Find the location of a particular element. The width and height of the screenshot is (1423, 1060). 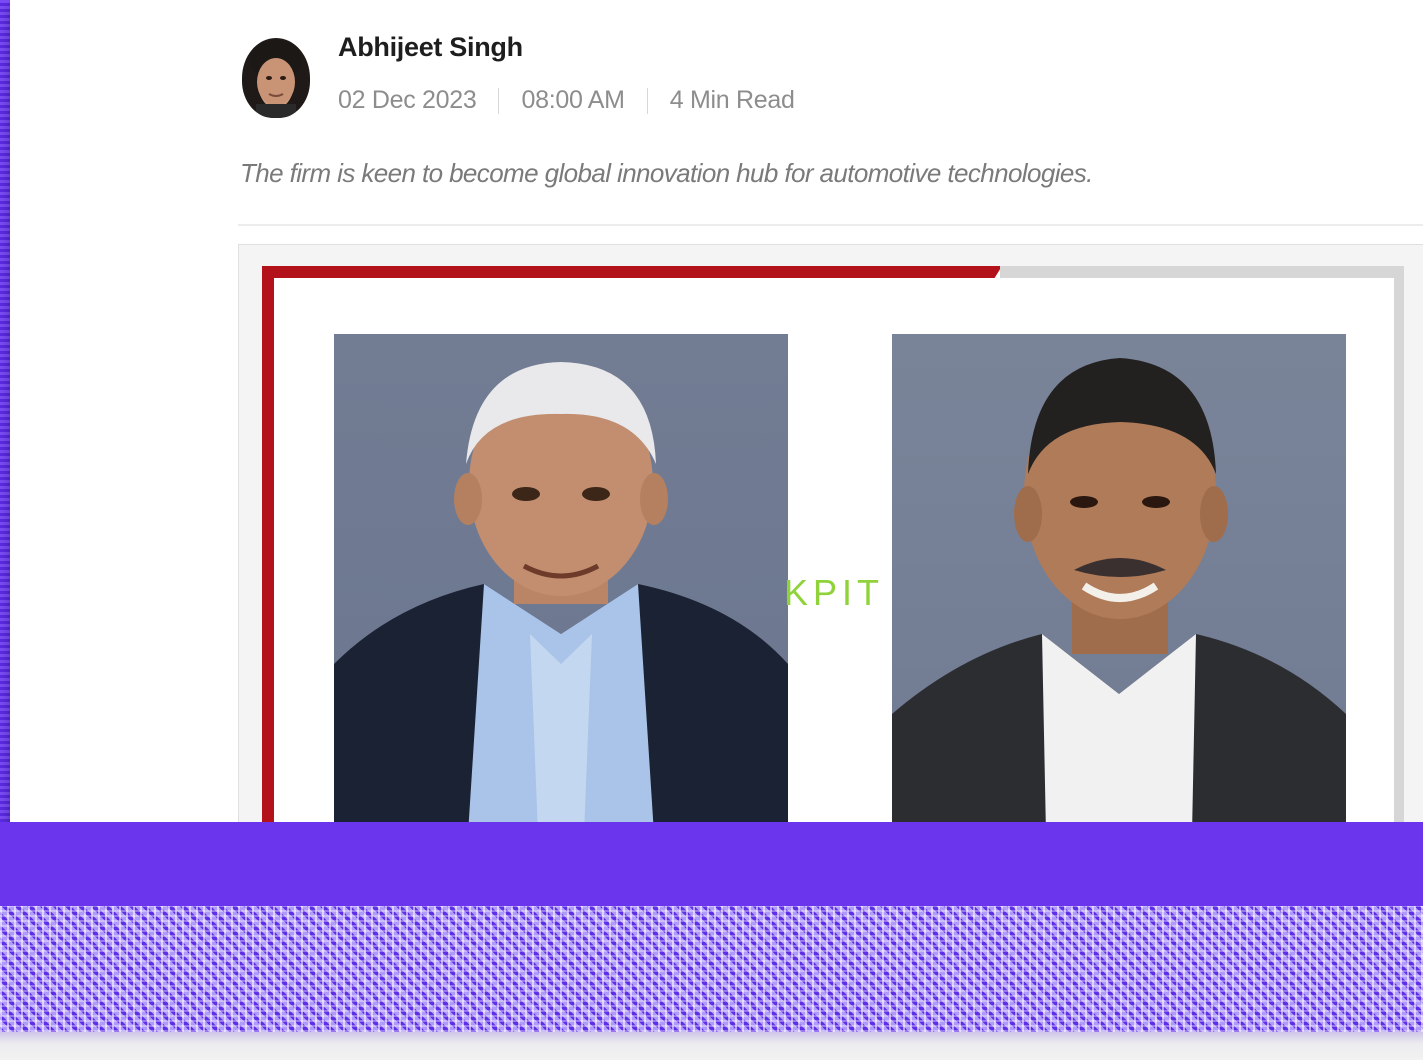

section-divider is located at coordinates (830, 225).